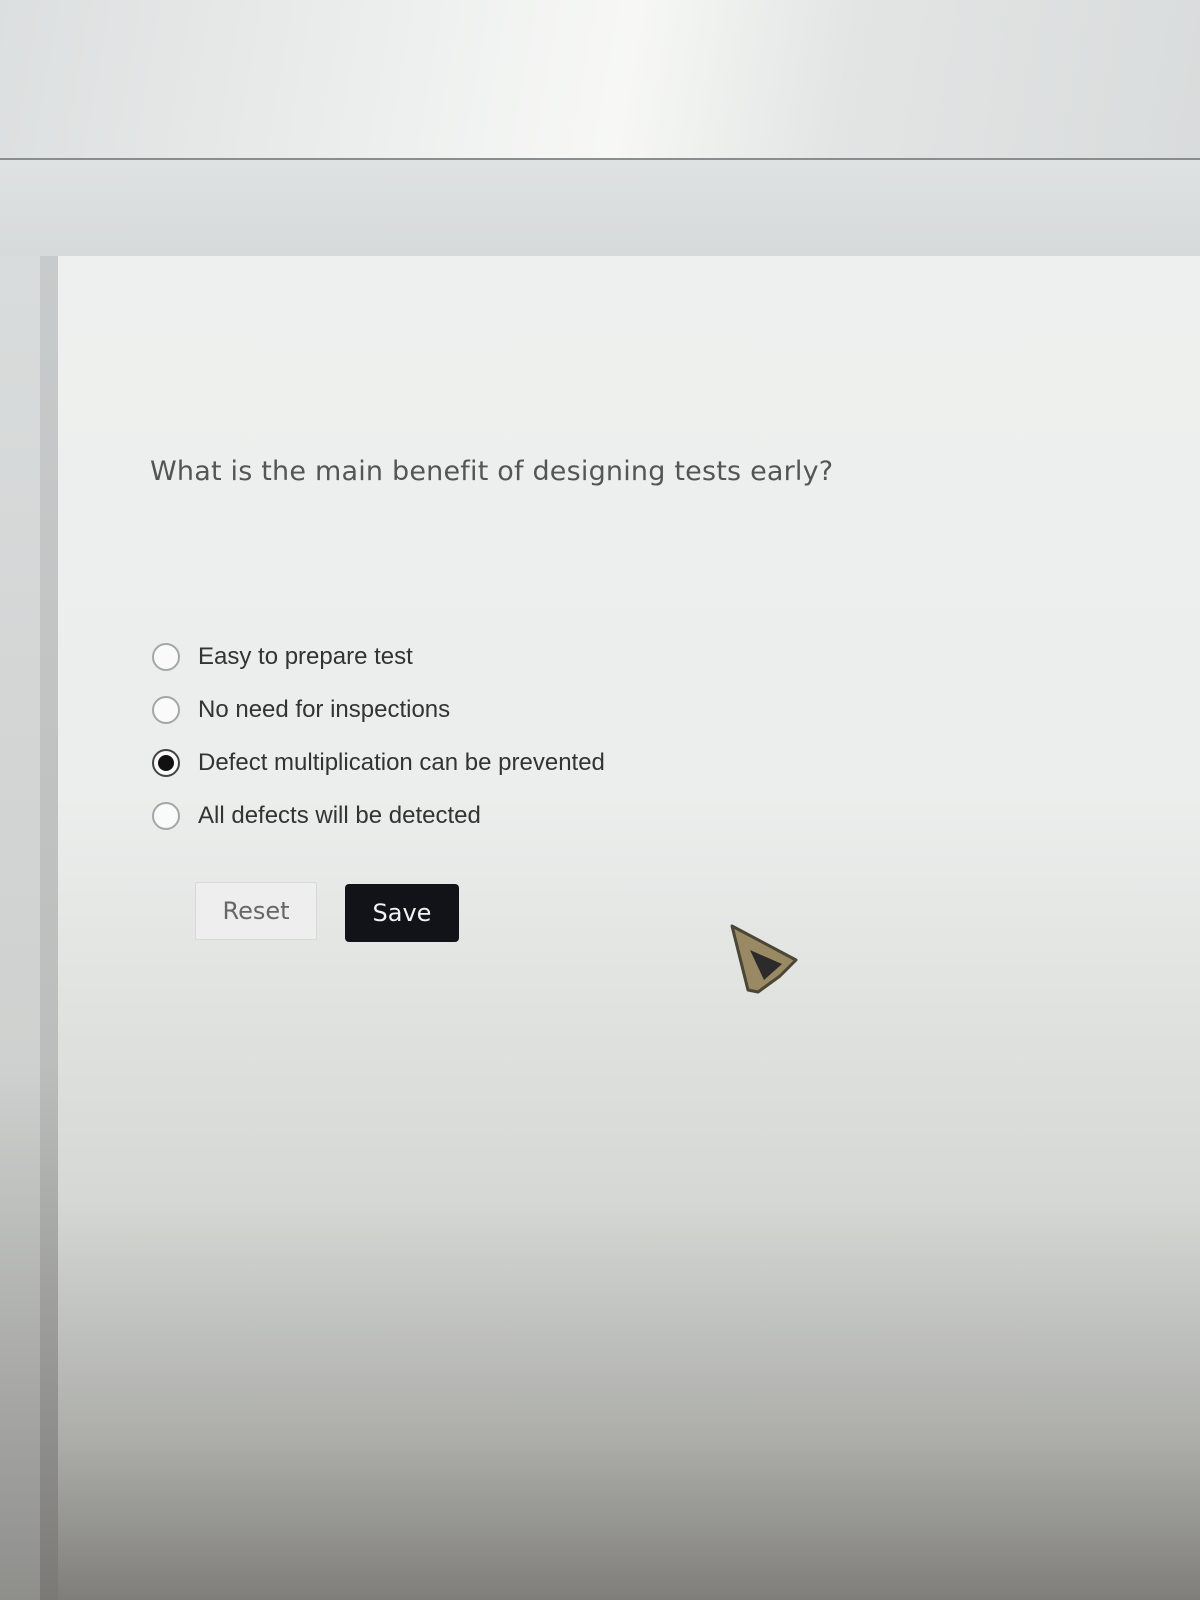 The height and width of the screenshot is (1600, 1200). I want to click on answer-option-label: No need for inspections, so click(324, 709).